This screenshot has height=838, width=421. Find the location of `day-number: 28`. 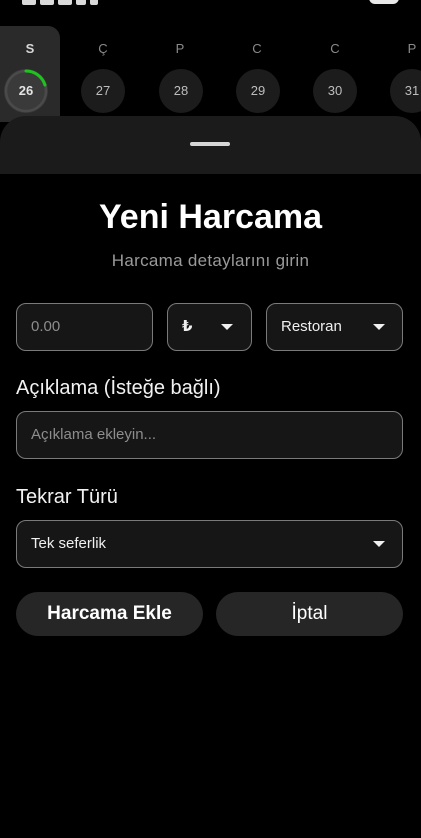

day-number: 28 is located at coordinates (181, 91).